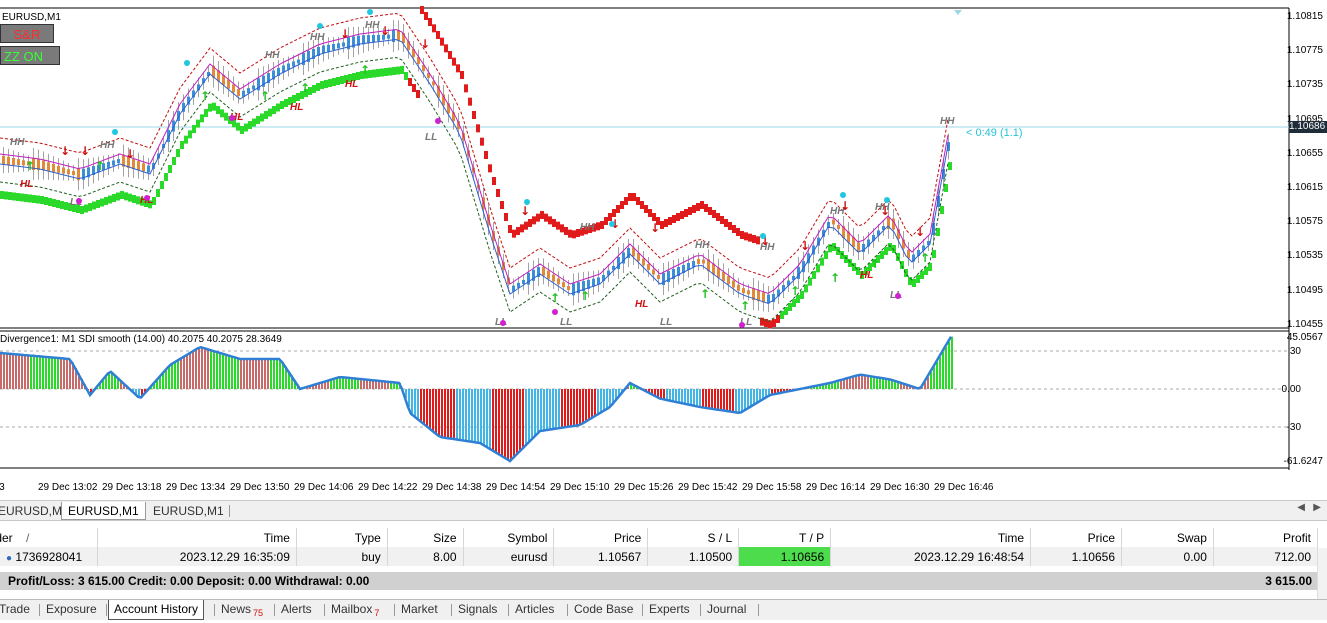  I want to click on tab-account-history: Account History, so click(156, 610).